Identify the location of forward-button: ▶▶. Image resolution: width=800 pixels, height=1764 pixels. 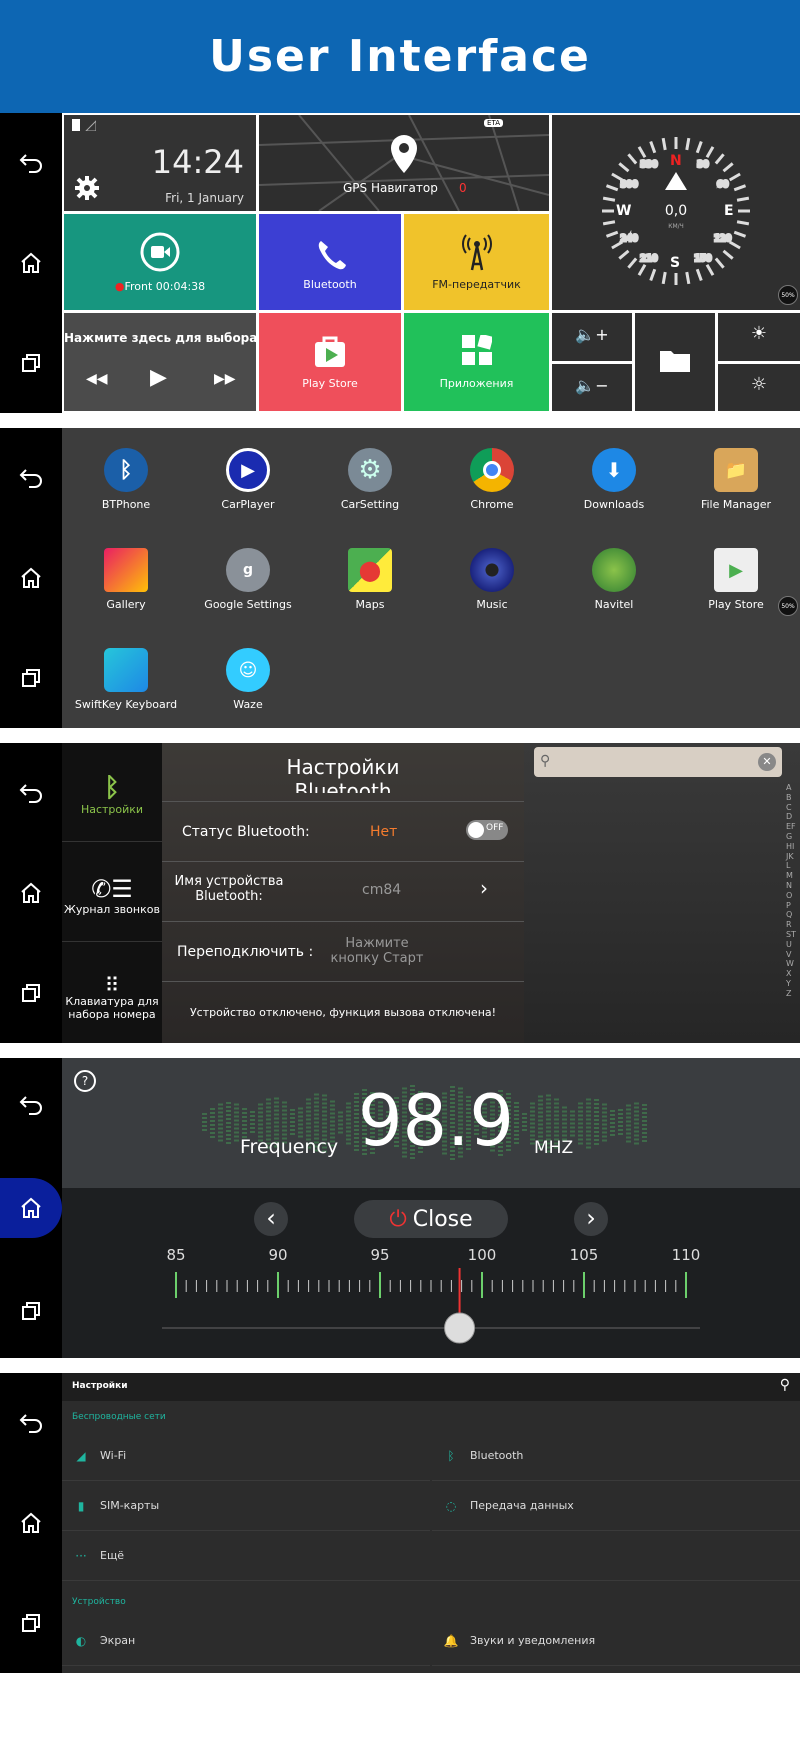
(225, 379).